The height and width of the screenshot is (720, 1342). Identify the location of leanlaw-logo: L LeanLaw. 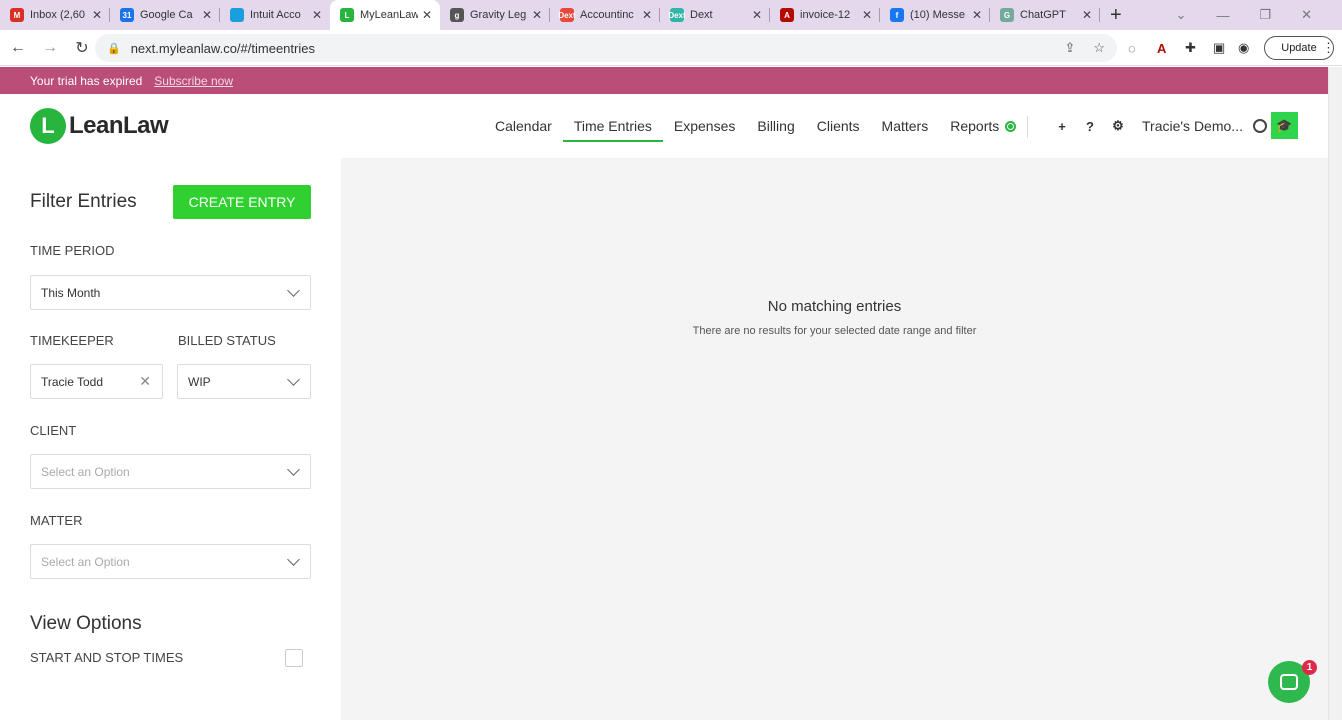
(99, 126).